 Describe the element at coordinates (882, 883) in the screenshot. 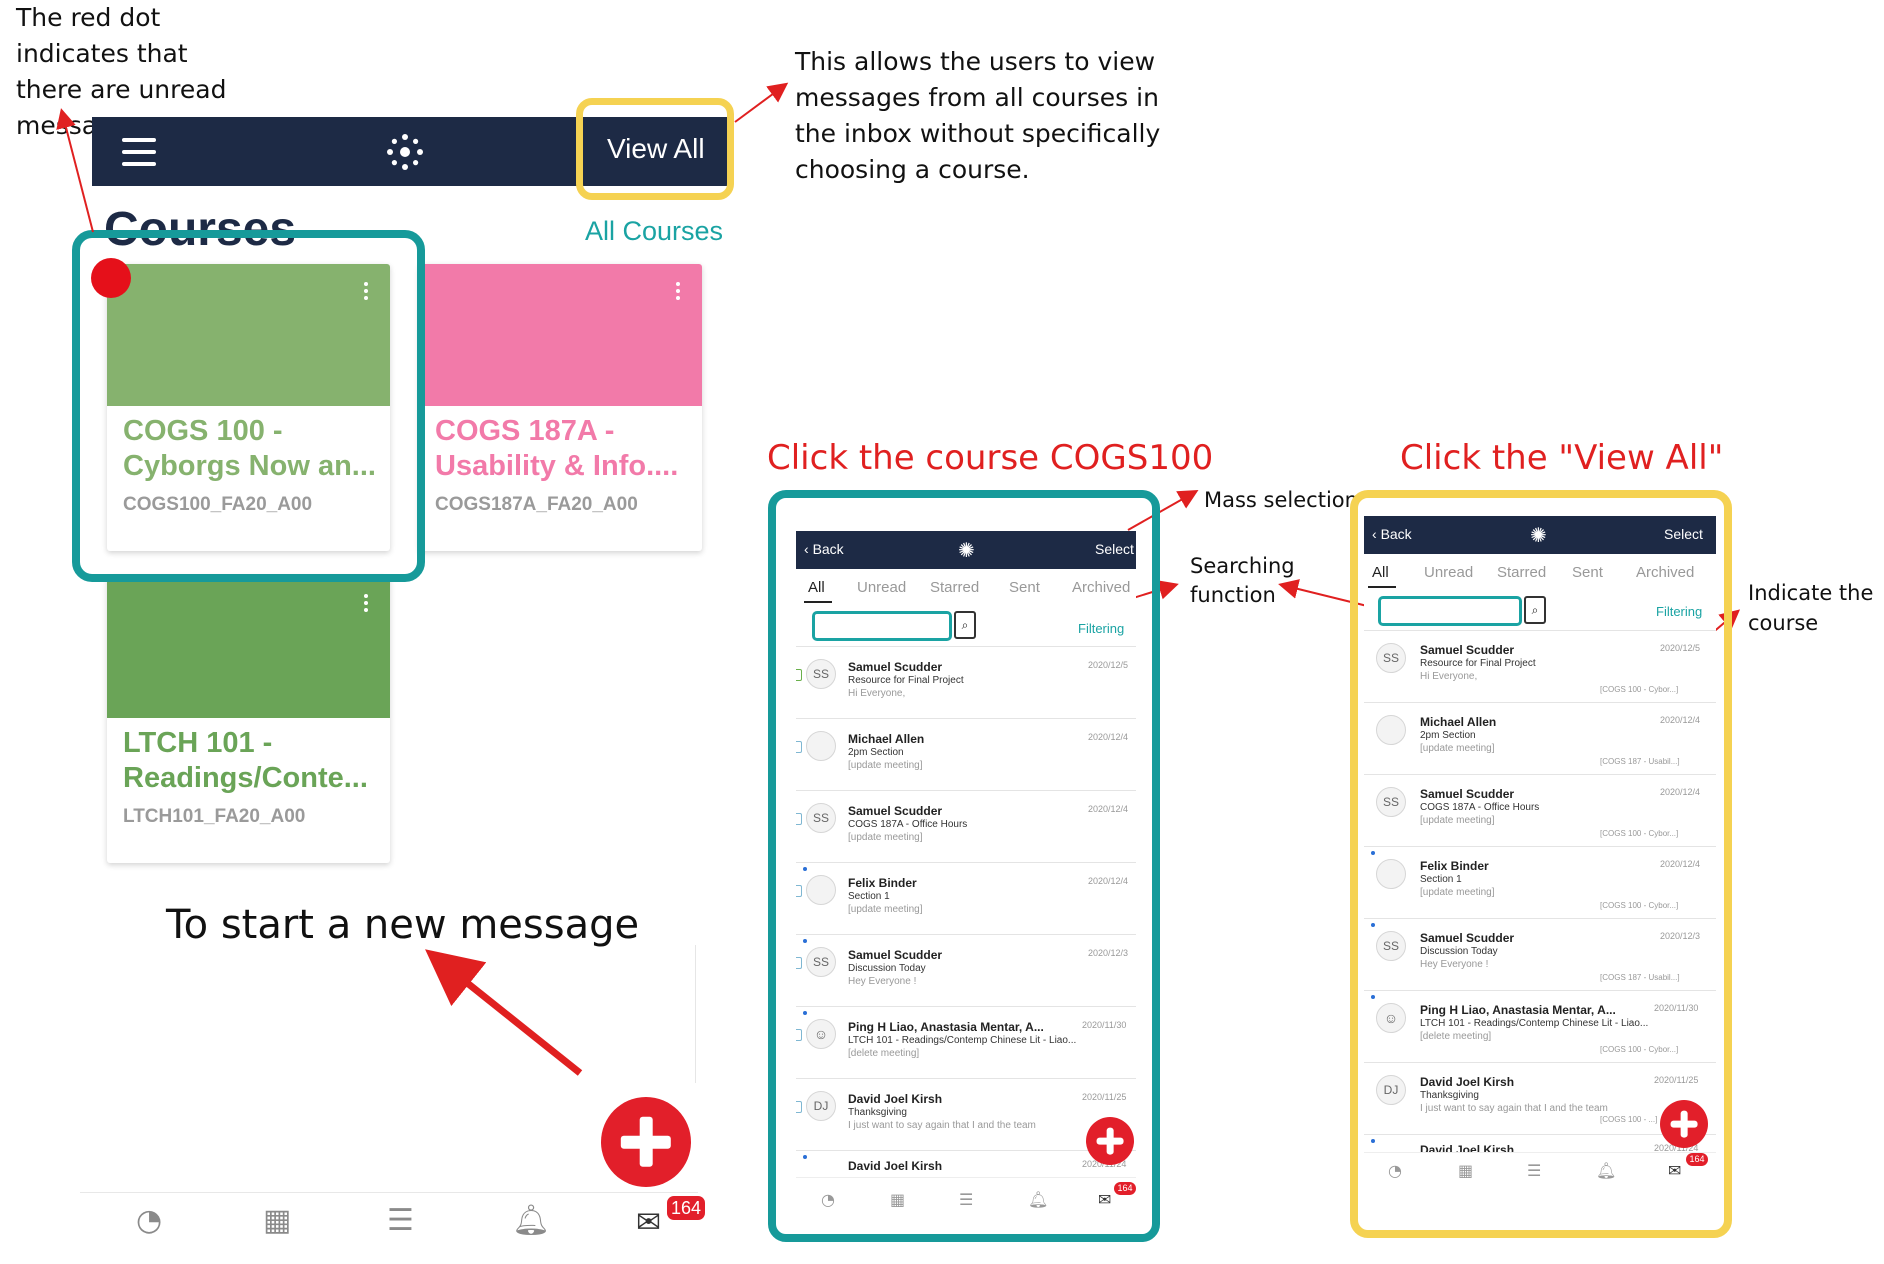

I see `sender-name: Felix Binder` at that location.